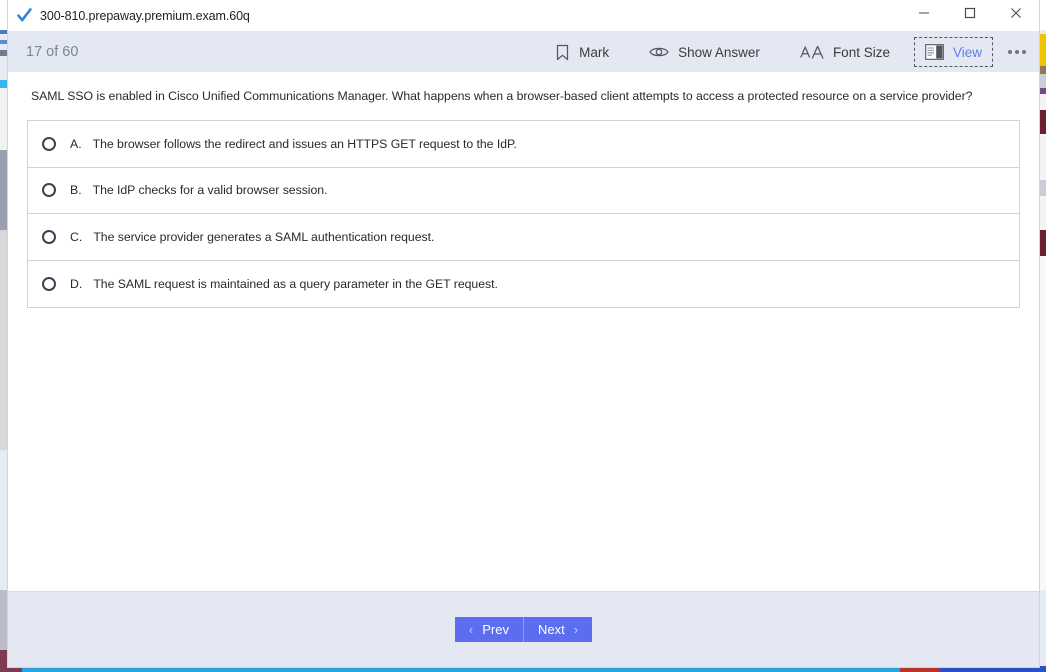 The height and width of the screenshot is (672, 1046). What do you see at coordinates (594, 52) in the screenshot?
I see `mark-label: Mark` at bounding box center [594, 52].